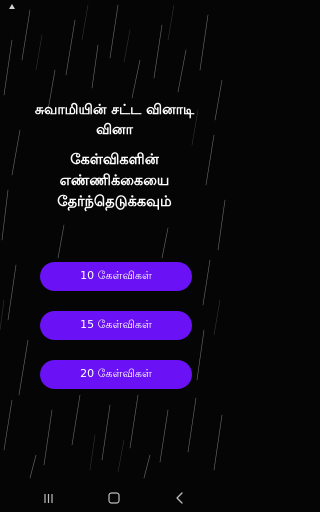  What do you see at coordinates (114, 120) in the screenshot?
I see `app-title: சுவாமியின் சட்ட வினாடி வினா` at bounding box center [114, 120].